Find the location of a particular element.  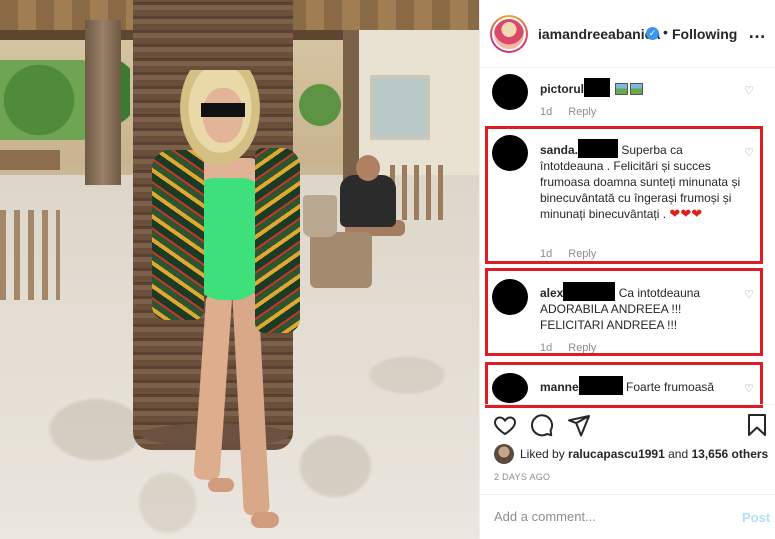

background-table is located at coordinates (30, 160).